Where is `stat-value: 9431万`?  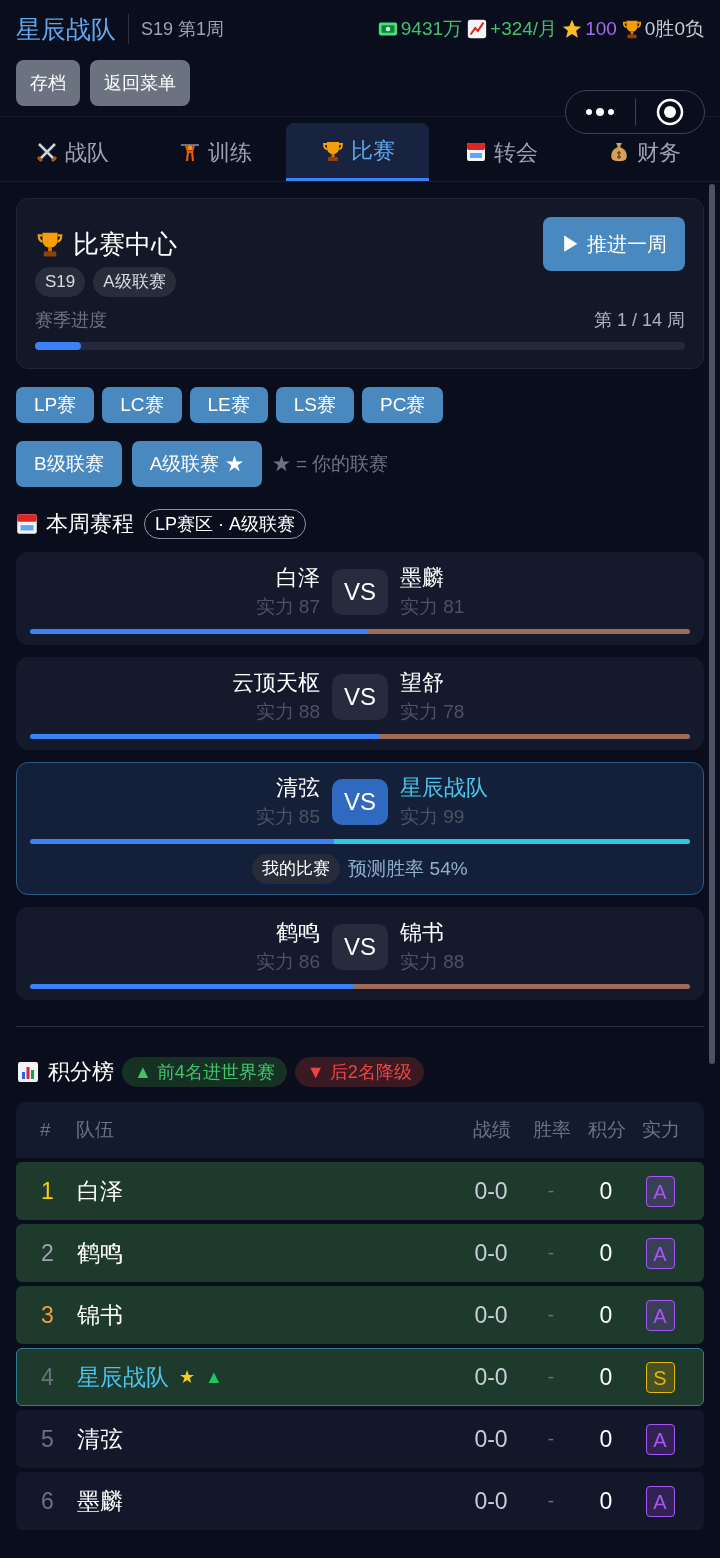
stat-value: 9431万 is located at coordinates (431, 28).